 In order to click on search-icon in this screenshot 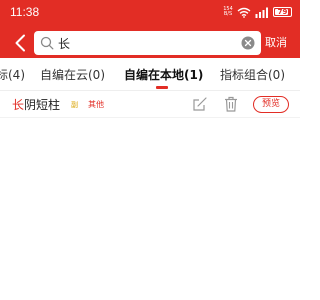, I will do `click(47, 43)`.